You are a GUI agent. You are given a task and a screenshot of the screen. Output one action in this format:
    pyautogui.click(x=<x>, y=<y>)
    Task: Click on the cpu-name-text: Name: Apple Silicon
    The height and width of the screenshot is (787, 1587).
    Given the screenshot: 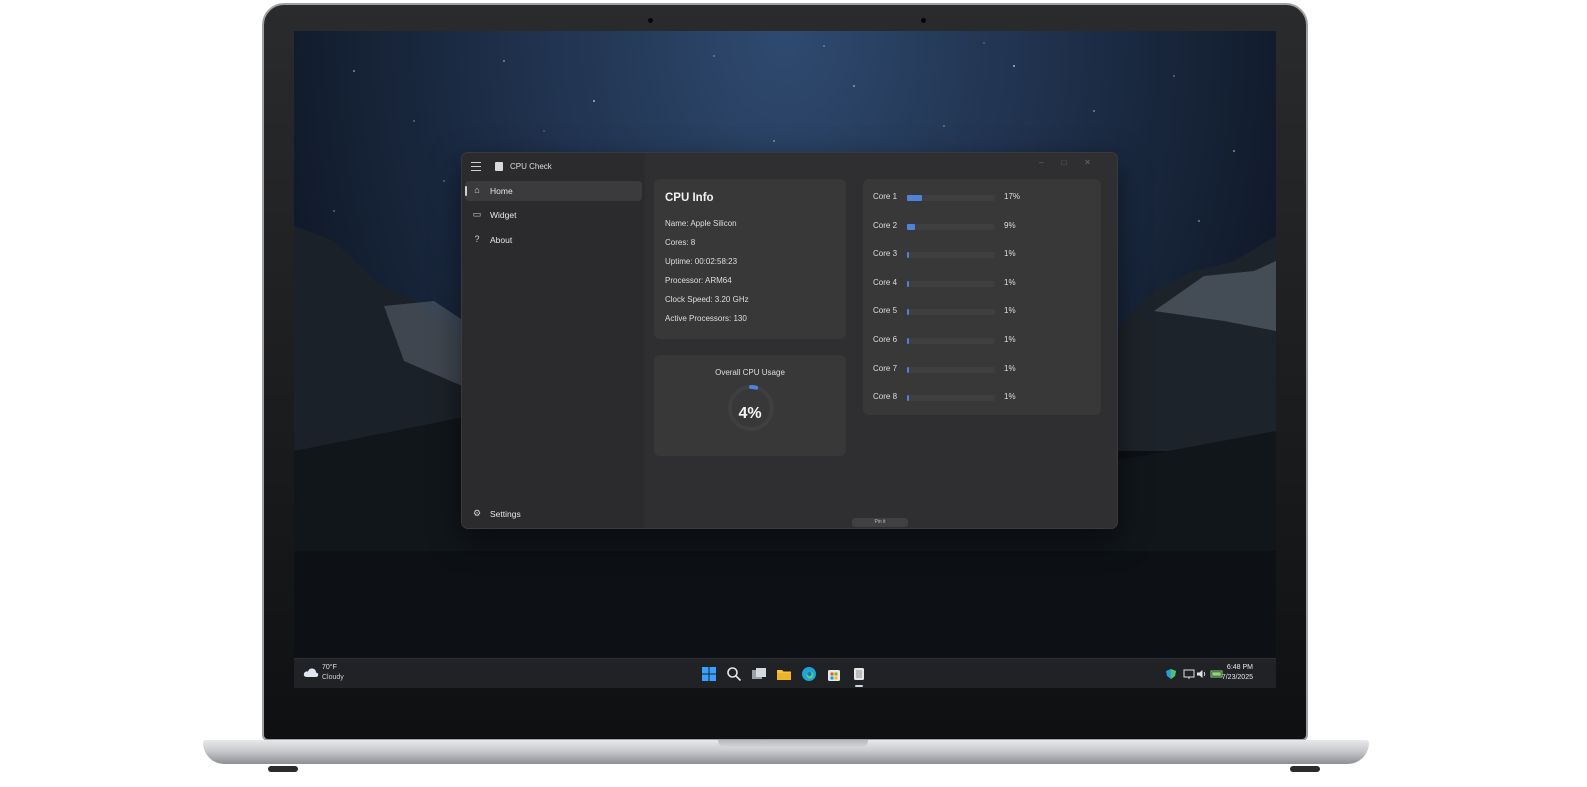 What is the action you would take?
    pyautogui.click(x=701, y=223)
    